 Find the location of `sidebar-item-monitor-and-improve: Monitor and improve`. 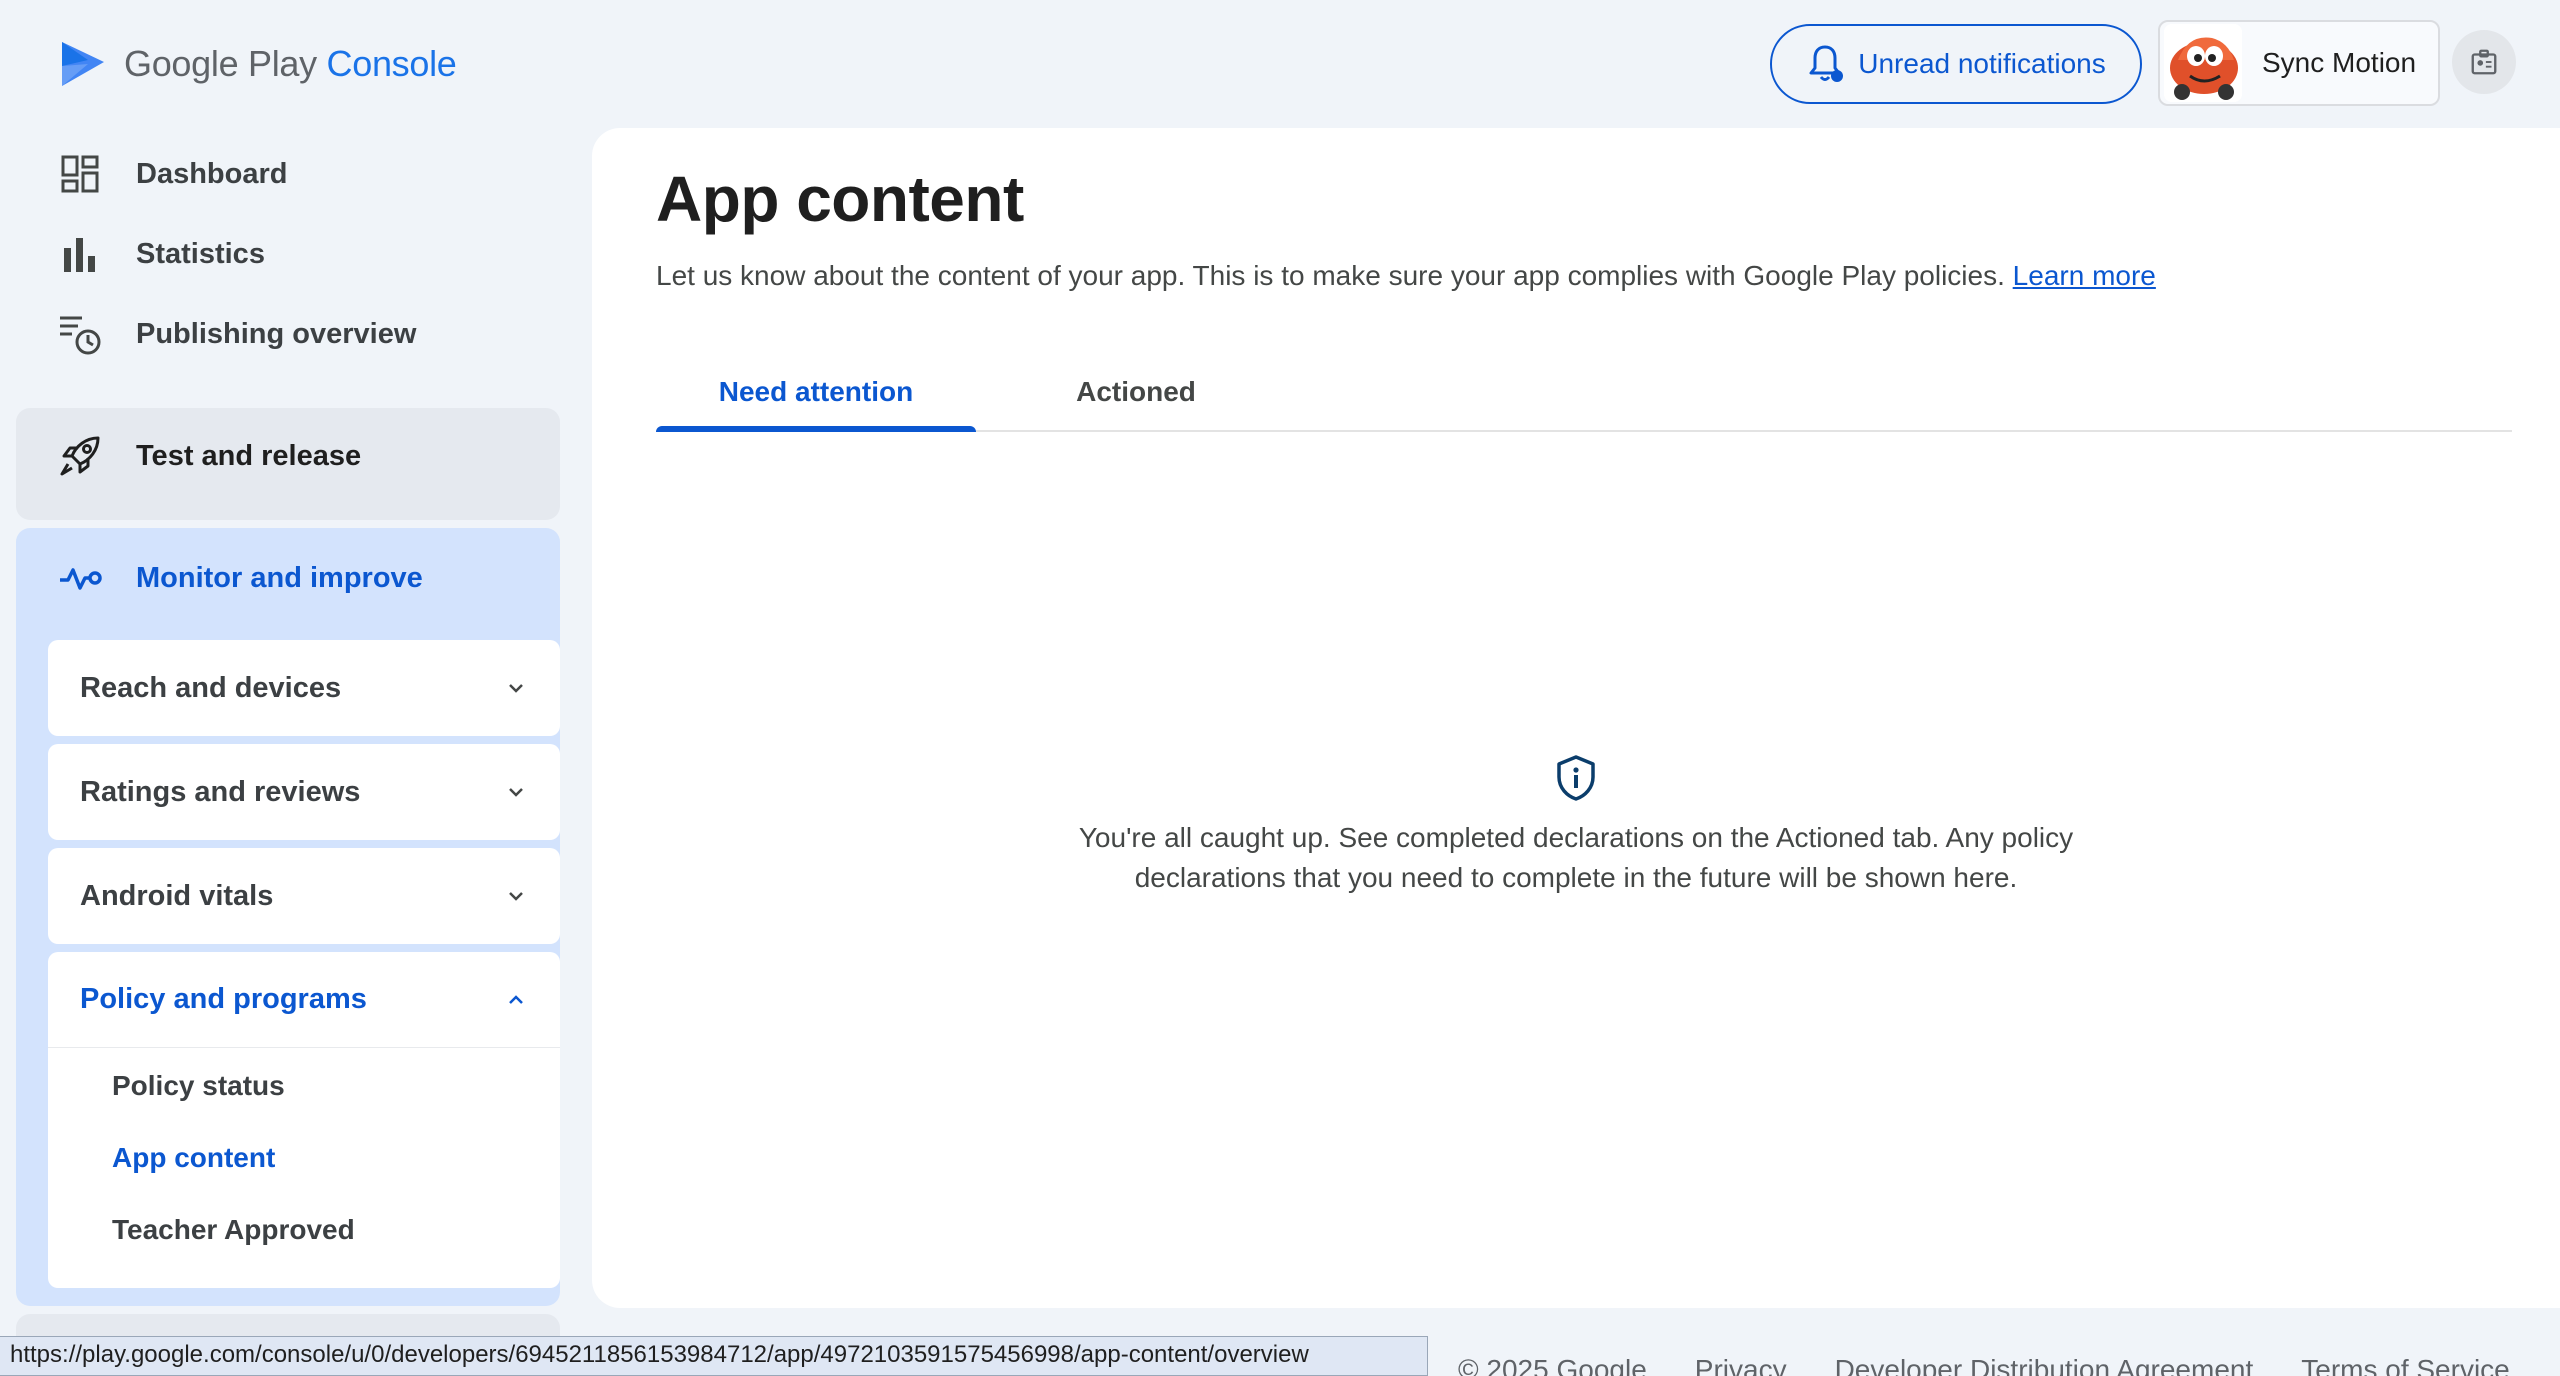

sidebar-item-monitor-and-improve: Monitor and improve is located at coordinates (240, 578).